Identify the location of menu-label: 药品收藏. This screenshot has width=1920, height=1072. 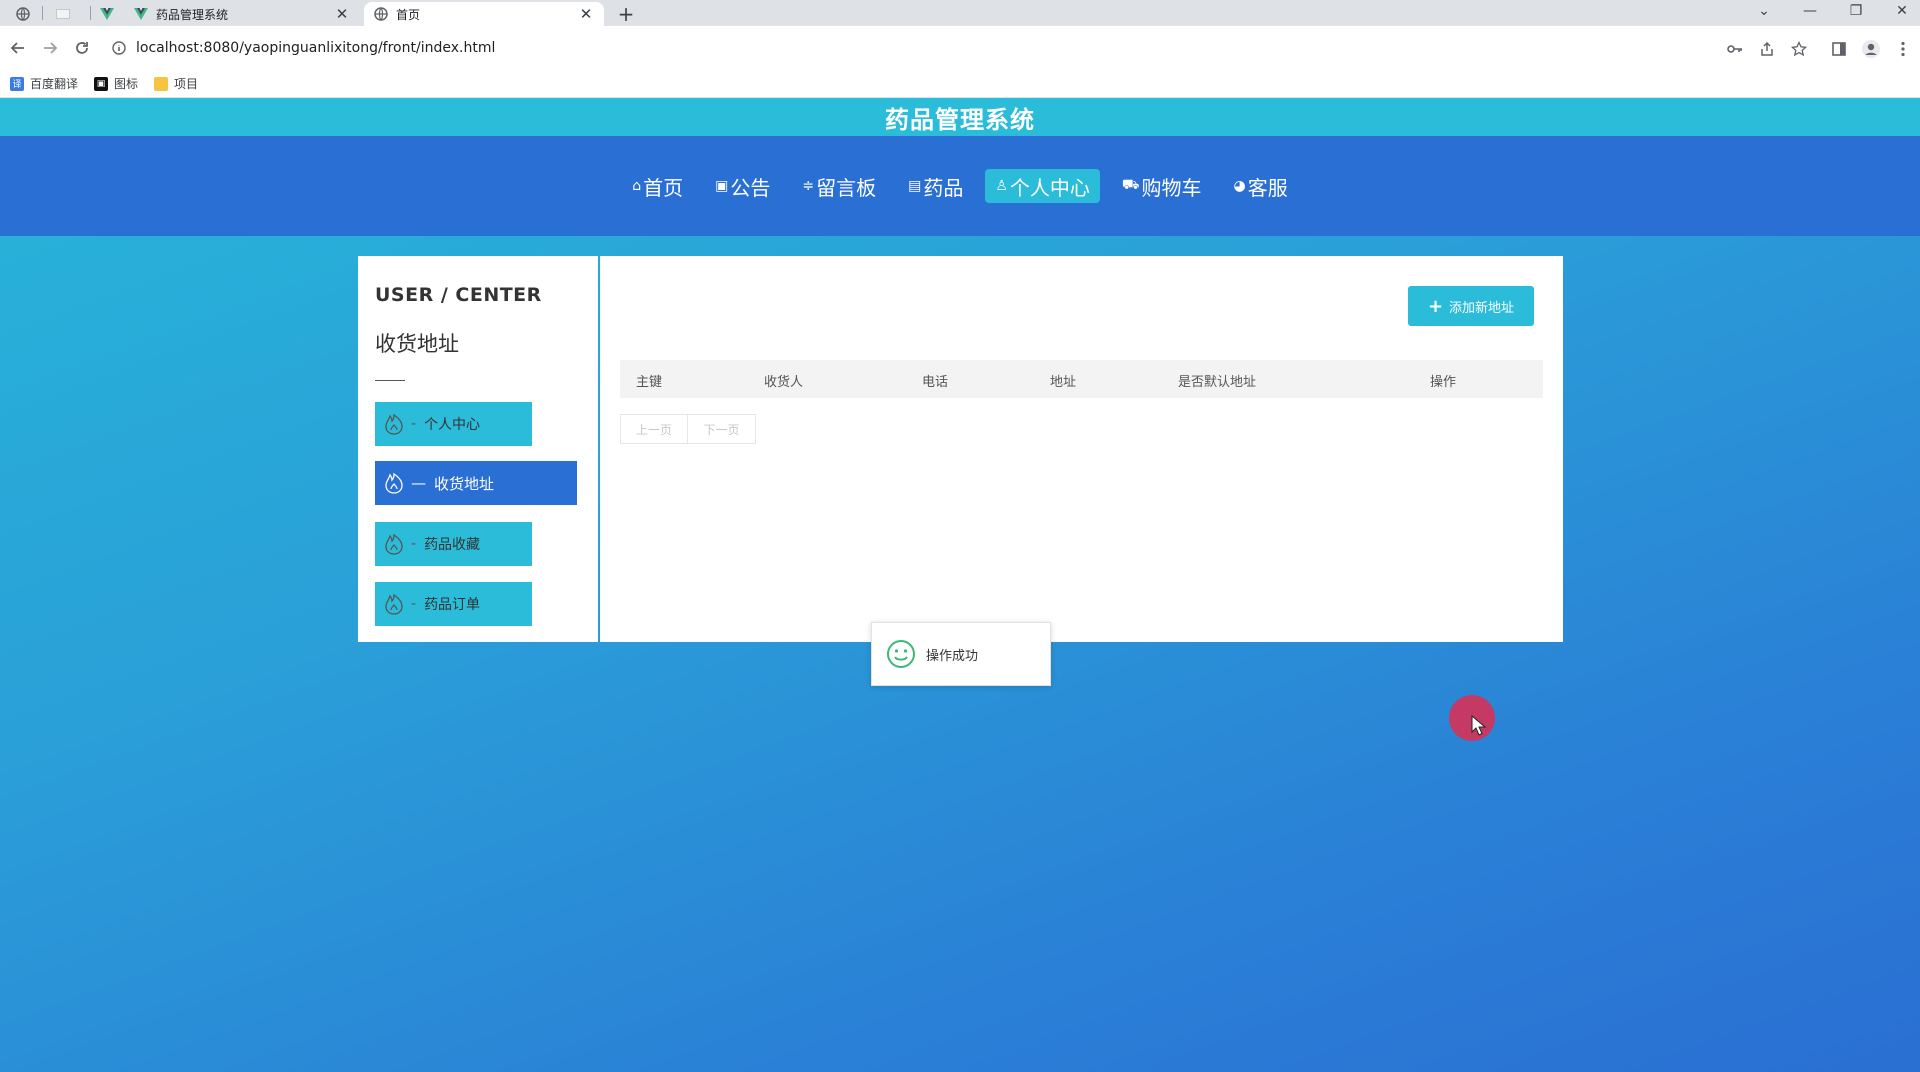
(452, 545).